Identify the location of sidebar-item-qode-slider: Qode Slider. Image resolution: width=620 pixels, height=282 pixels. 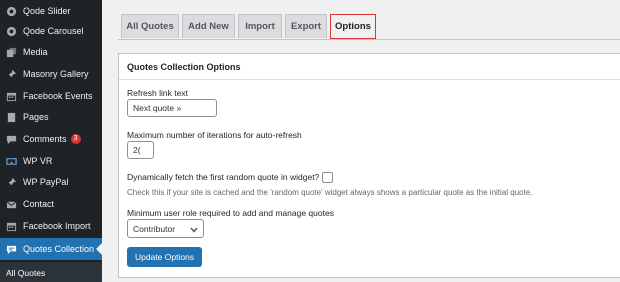
(51, 11).